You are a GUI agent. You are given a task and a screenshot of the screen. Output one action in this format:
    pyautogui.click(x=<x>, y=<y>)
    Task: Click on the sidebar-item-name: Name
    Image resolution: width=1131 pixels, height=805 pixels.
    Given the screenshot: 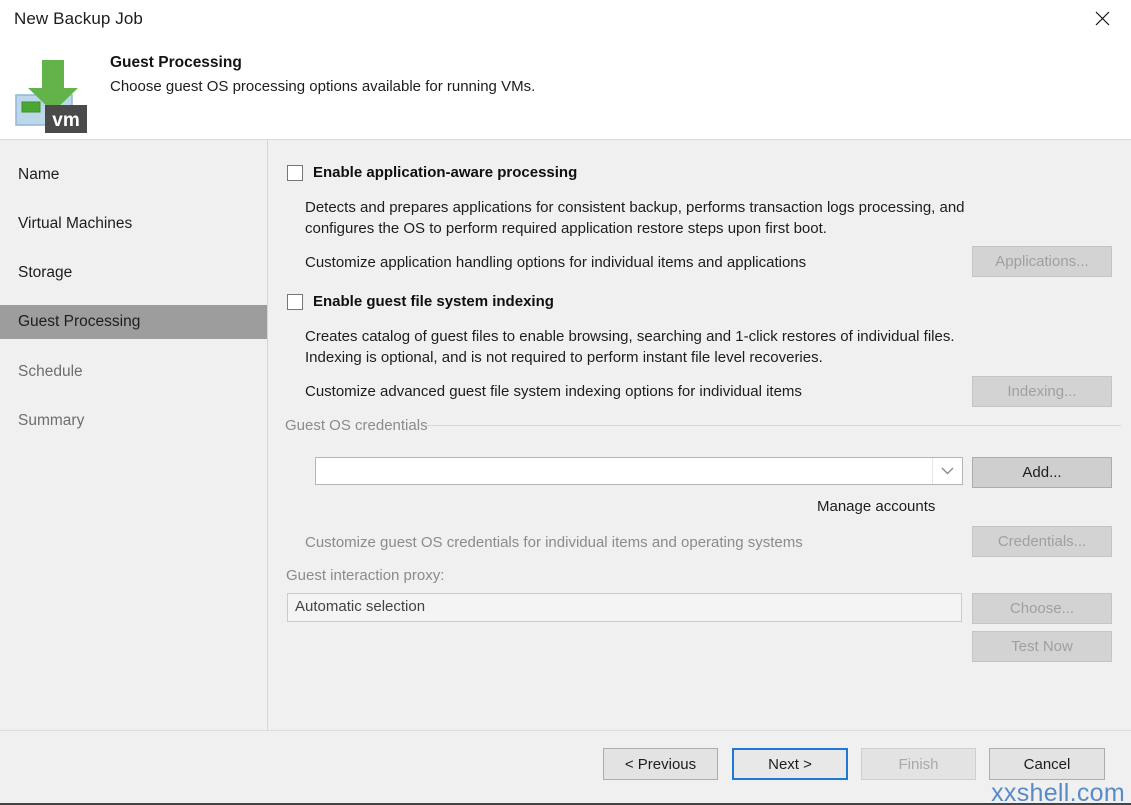 What is the action you would take?
    pyautogui.click(x=133, y=175)
    